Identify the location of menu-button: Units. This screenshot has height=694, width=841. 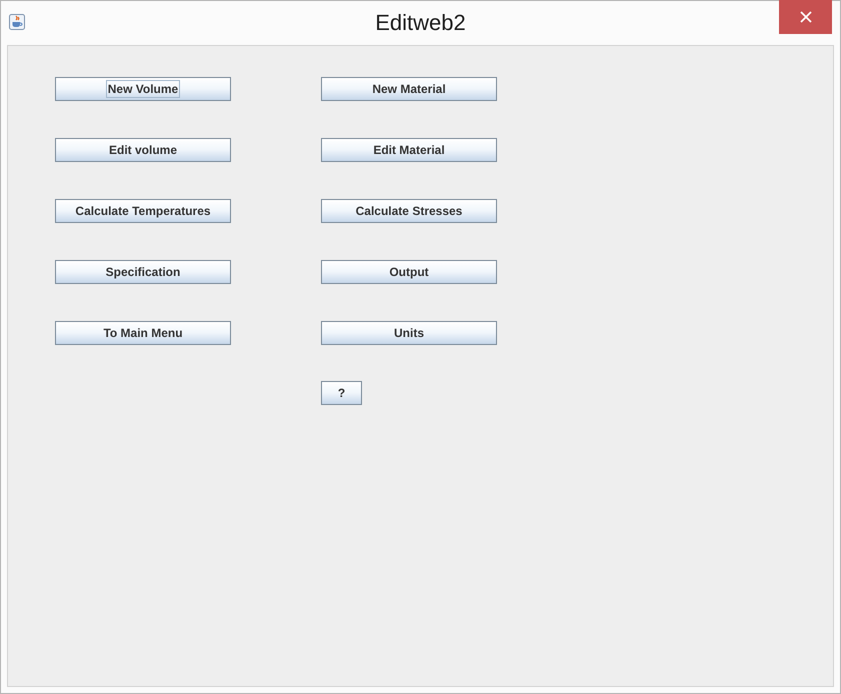
(409, 333).